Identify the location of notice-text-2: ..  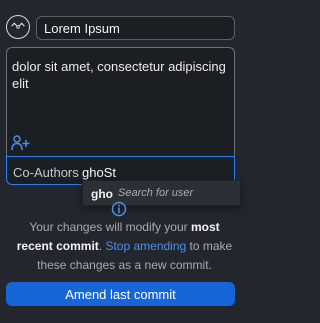
(100, 246).